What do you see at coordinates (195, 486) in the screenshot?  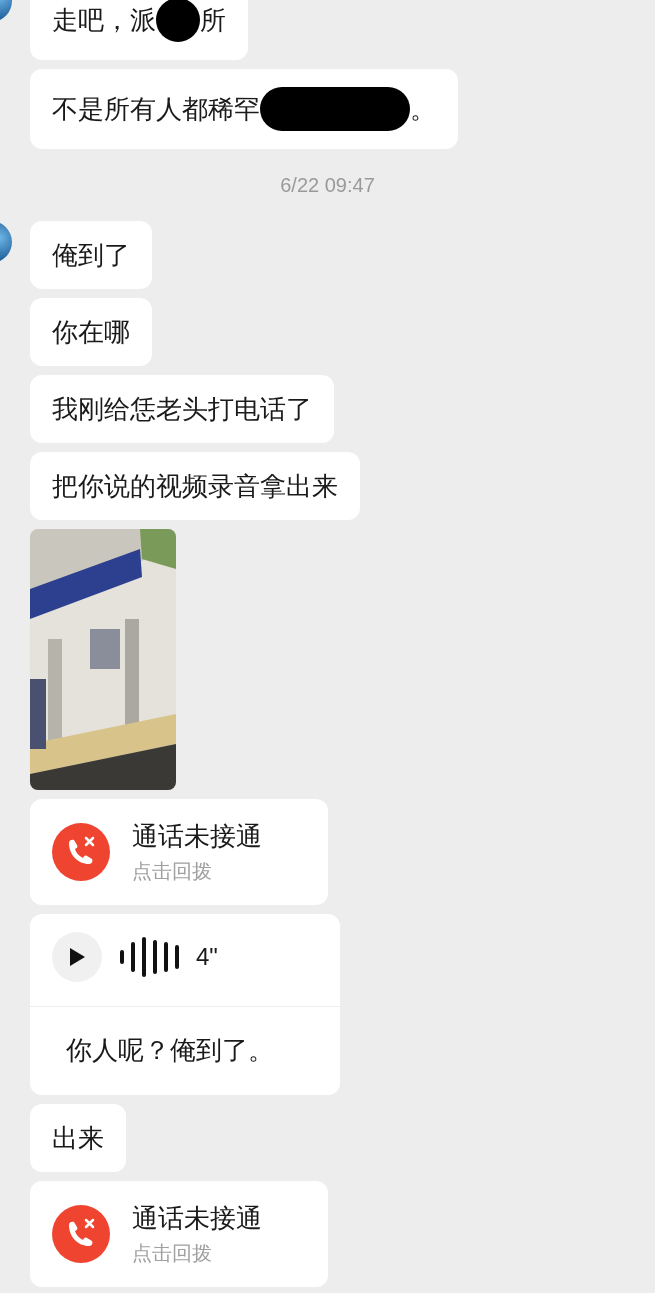 I see `message-bubble: 把你说的视频录音拿出来` at bounding box center [195, 486].